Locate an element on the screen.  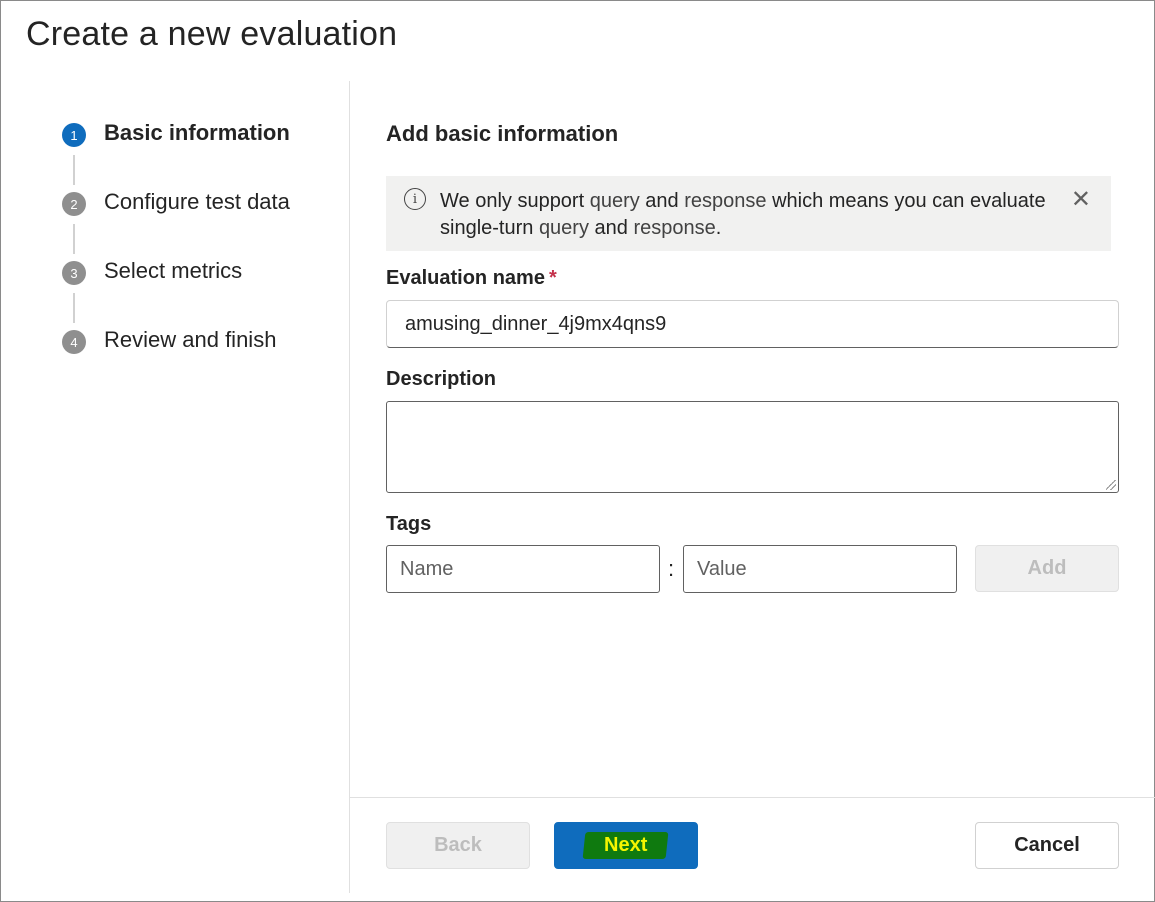
step-configure-test-data: 2 Configure test data is located at coordinates (201, 222).